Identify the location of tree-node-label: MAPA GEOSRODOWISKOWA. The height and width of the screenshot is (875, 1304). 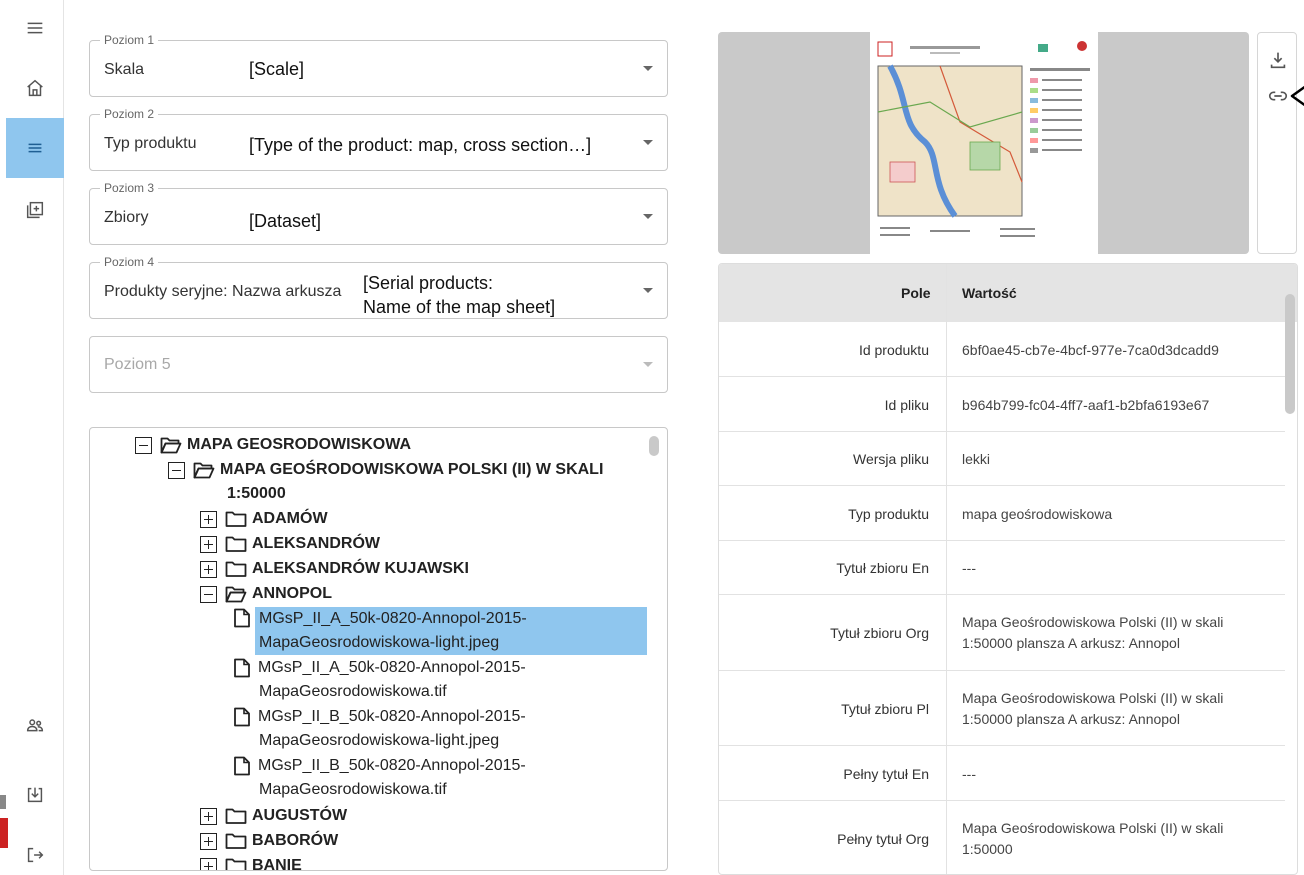
(299, 444).